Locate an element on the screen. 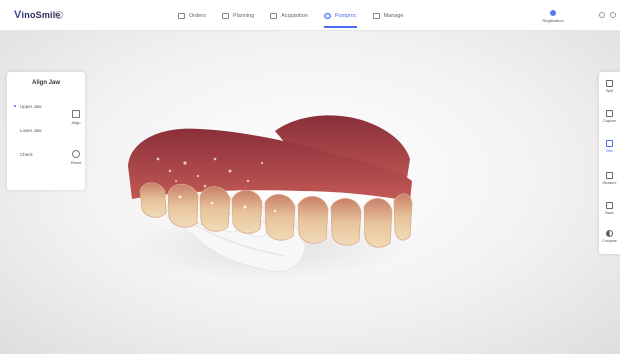 This screenshot has height=354, width=620. lower-jaw-option: Lower Jaw is located at coordinates (31, 130).